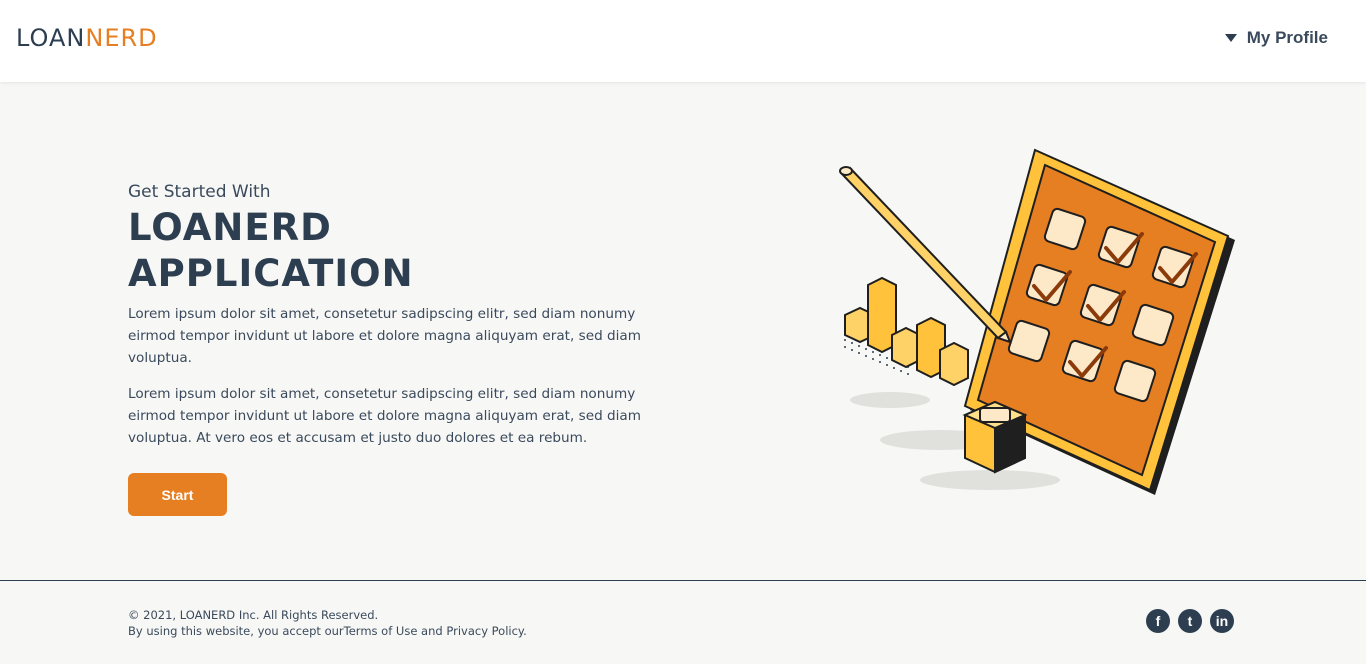 Image resolution: width=1366 pixels, height=664 pixels. What do you see at coordinates (381, 631) in the screenshot?
I see `terms-link: Terms of Use` at bounding box center [381, 631].